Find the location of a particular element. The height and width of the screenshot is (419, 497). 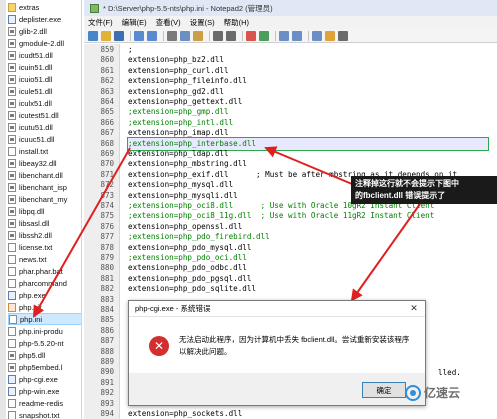

watermark: 亿速云 is located at coordinates (432, 392).